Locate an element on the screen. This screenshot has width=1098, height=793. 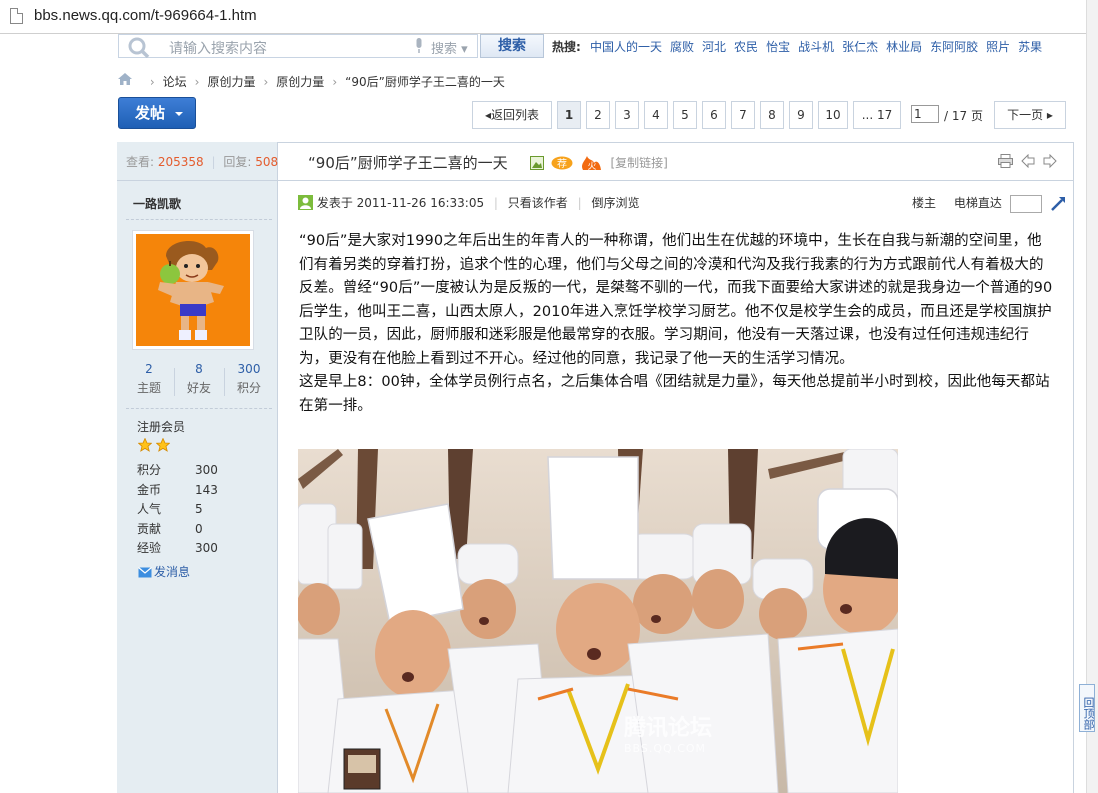
browser-address-bar: bbs.news.qq.com/t-969664-1.htm is located at coordinates (549, 17).